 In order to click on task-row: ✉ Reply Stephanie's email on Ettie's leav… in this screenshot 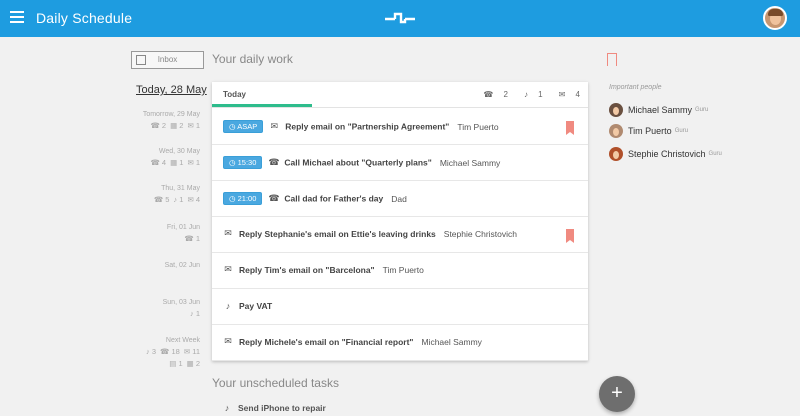, I will do `click(400, 235)`.